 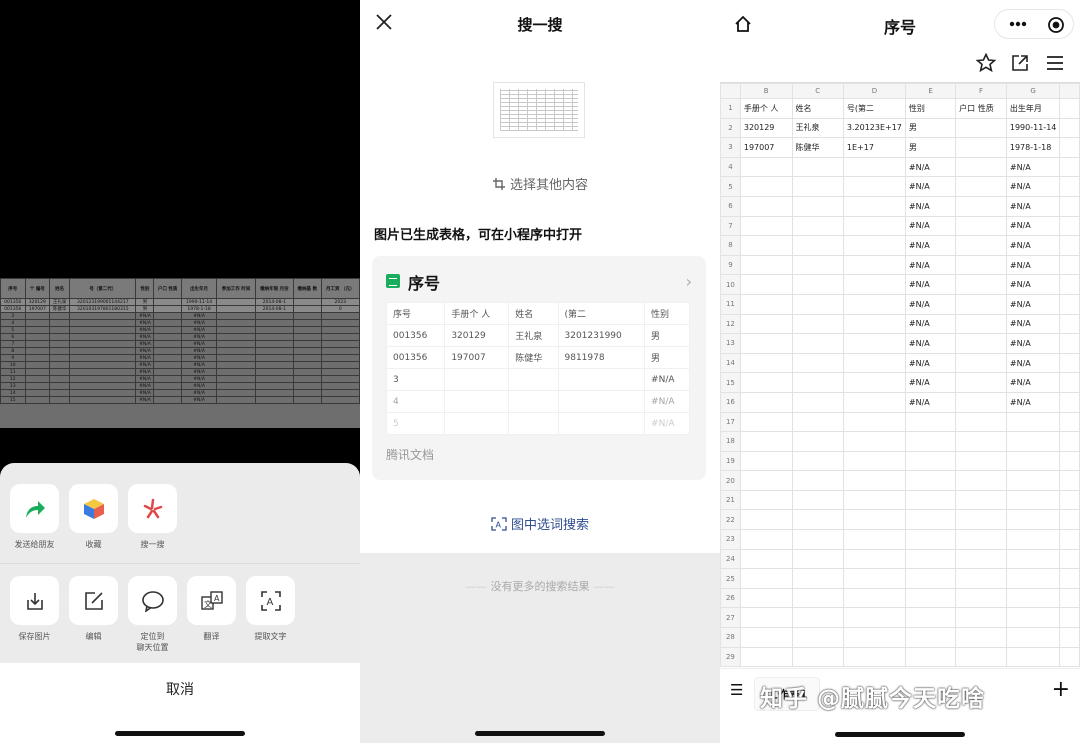 What do you see at coordinates (1033, 147) in the screenshot?
I see `sheet-cell: 1978-1-18` at bounding box center [1033, 147].